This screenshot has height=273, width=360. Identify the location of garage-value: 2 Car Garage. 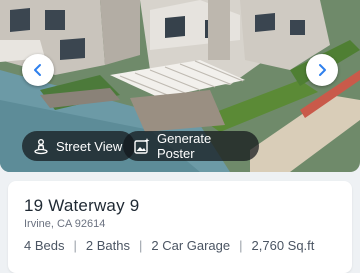
(191, 245).